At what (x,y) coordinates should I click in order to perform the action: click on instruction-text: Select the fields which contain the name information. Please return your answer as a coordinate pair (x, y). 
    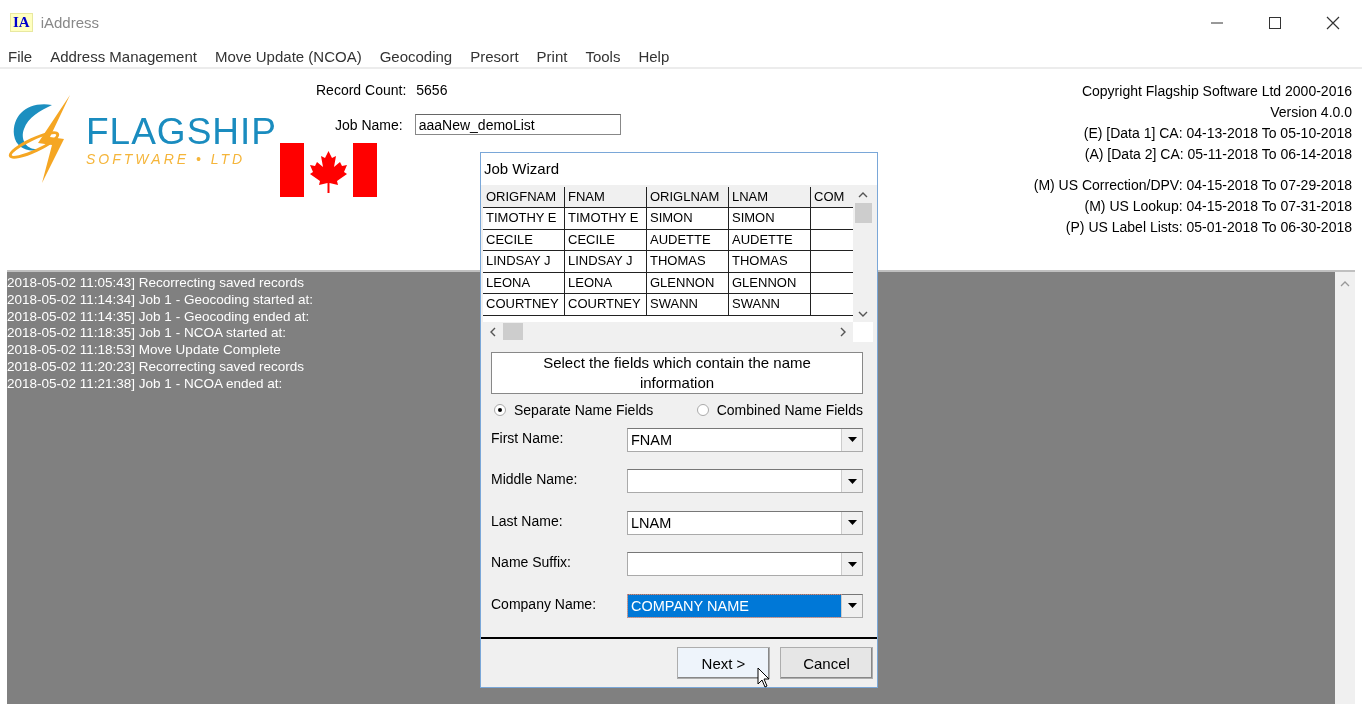
    Looking at the image, I should click on (677, 372).